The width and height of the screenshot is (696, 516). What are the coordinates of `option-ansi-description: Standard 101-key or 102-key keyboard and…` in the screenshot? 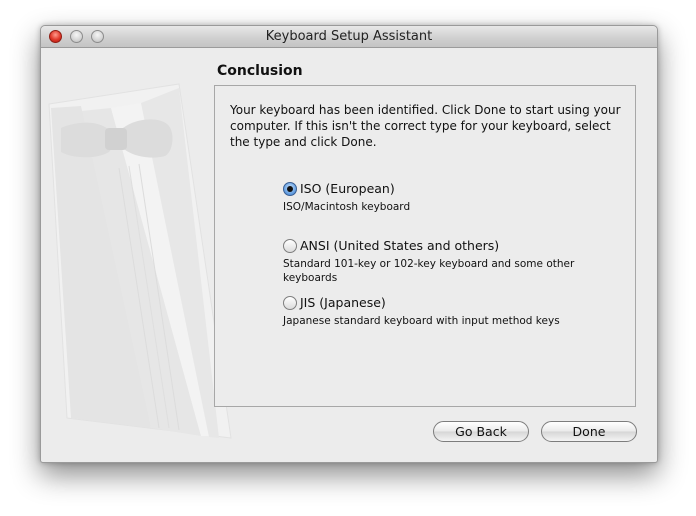 It's located at (429, 271).